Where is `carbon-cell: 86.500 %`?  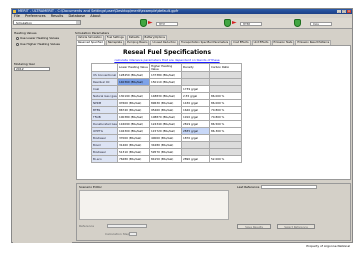
carbon-cell: 86.500 % is located at coordinates (225, 124).